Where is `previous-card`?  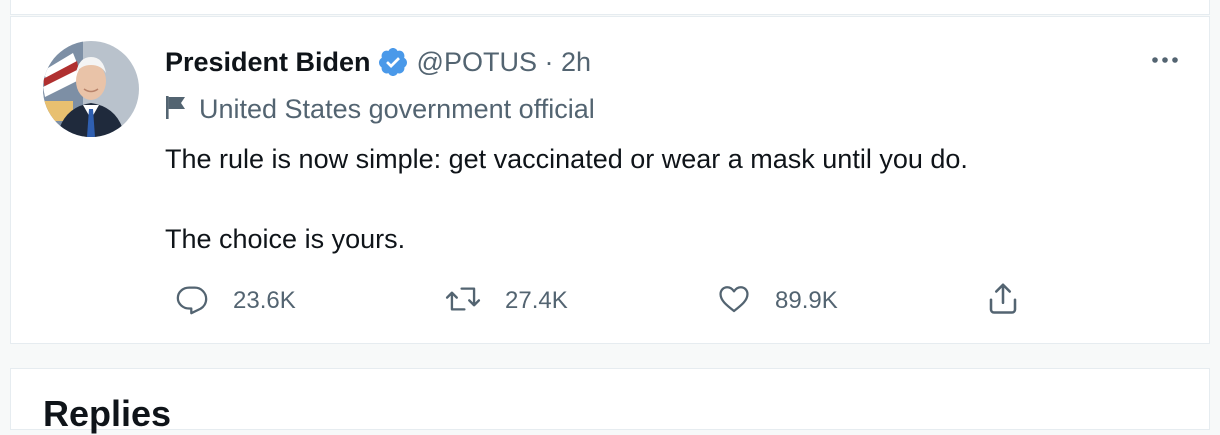 previous-card is located at coordinates (610, 7).